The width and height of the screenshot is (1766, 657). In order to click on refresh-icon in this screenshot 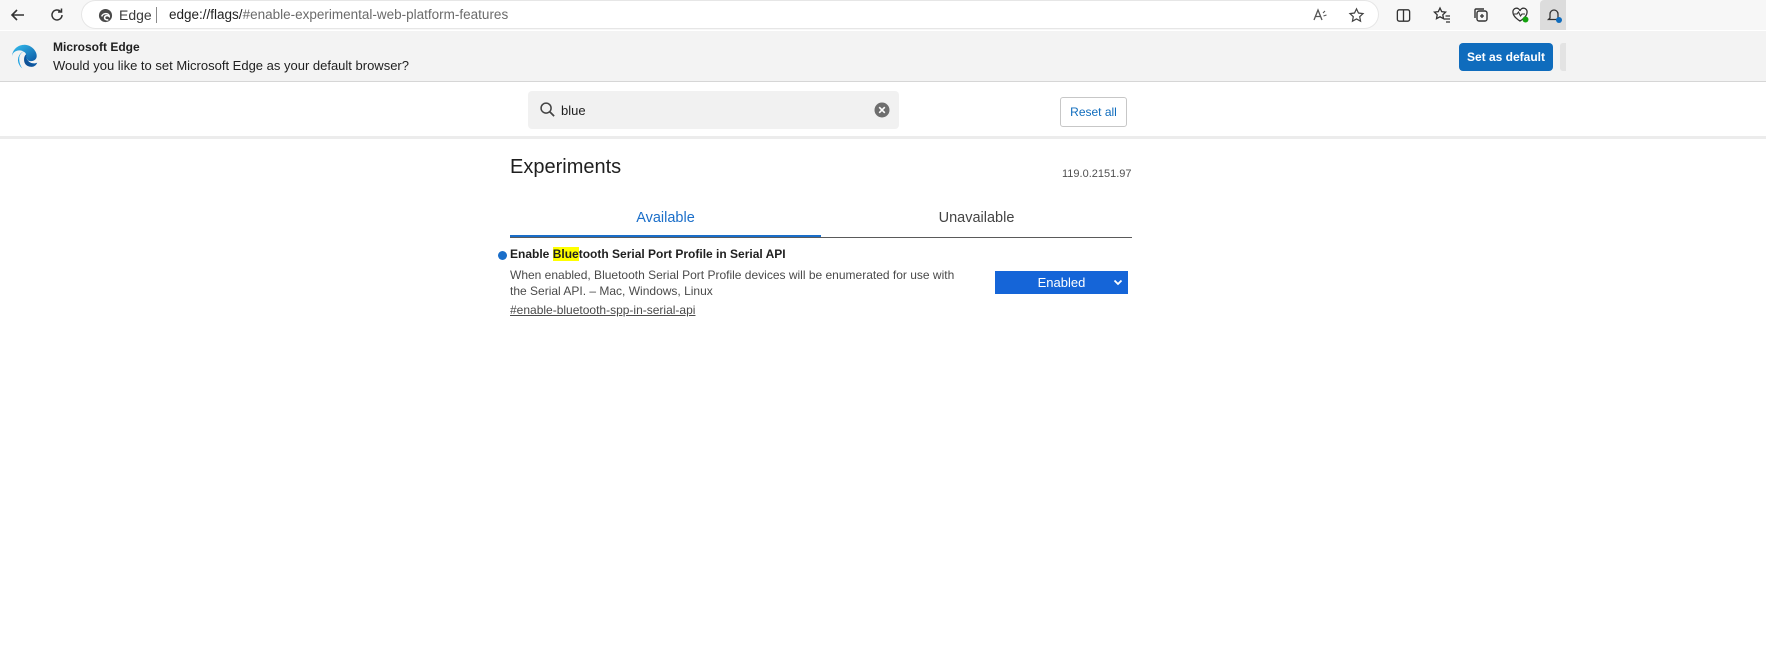, I will do `click(57, 14)`.